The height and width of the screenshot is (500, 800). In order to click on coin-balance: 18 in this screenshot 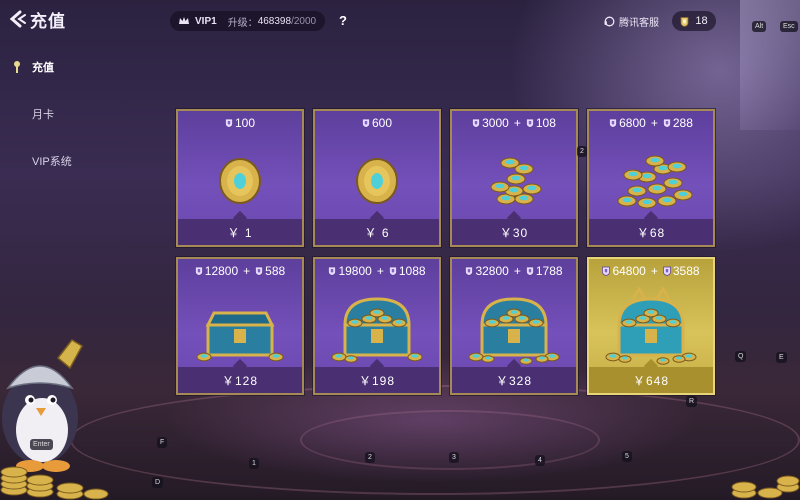, I will do `click(701, 21)`.